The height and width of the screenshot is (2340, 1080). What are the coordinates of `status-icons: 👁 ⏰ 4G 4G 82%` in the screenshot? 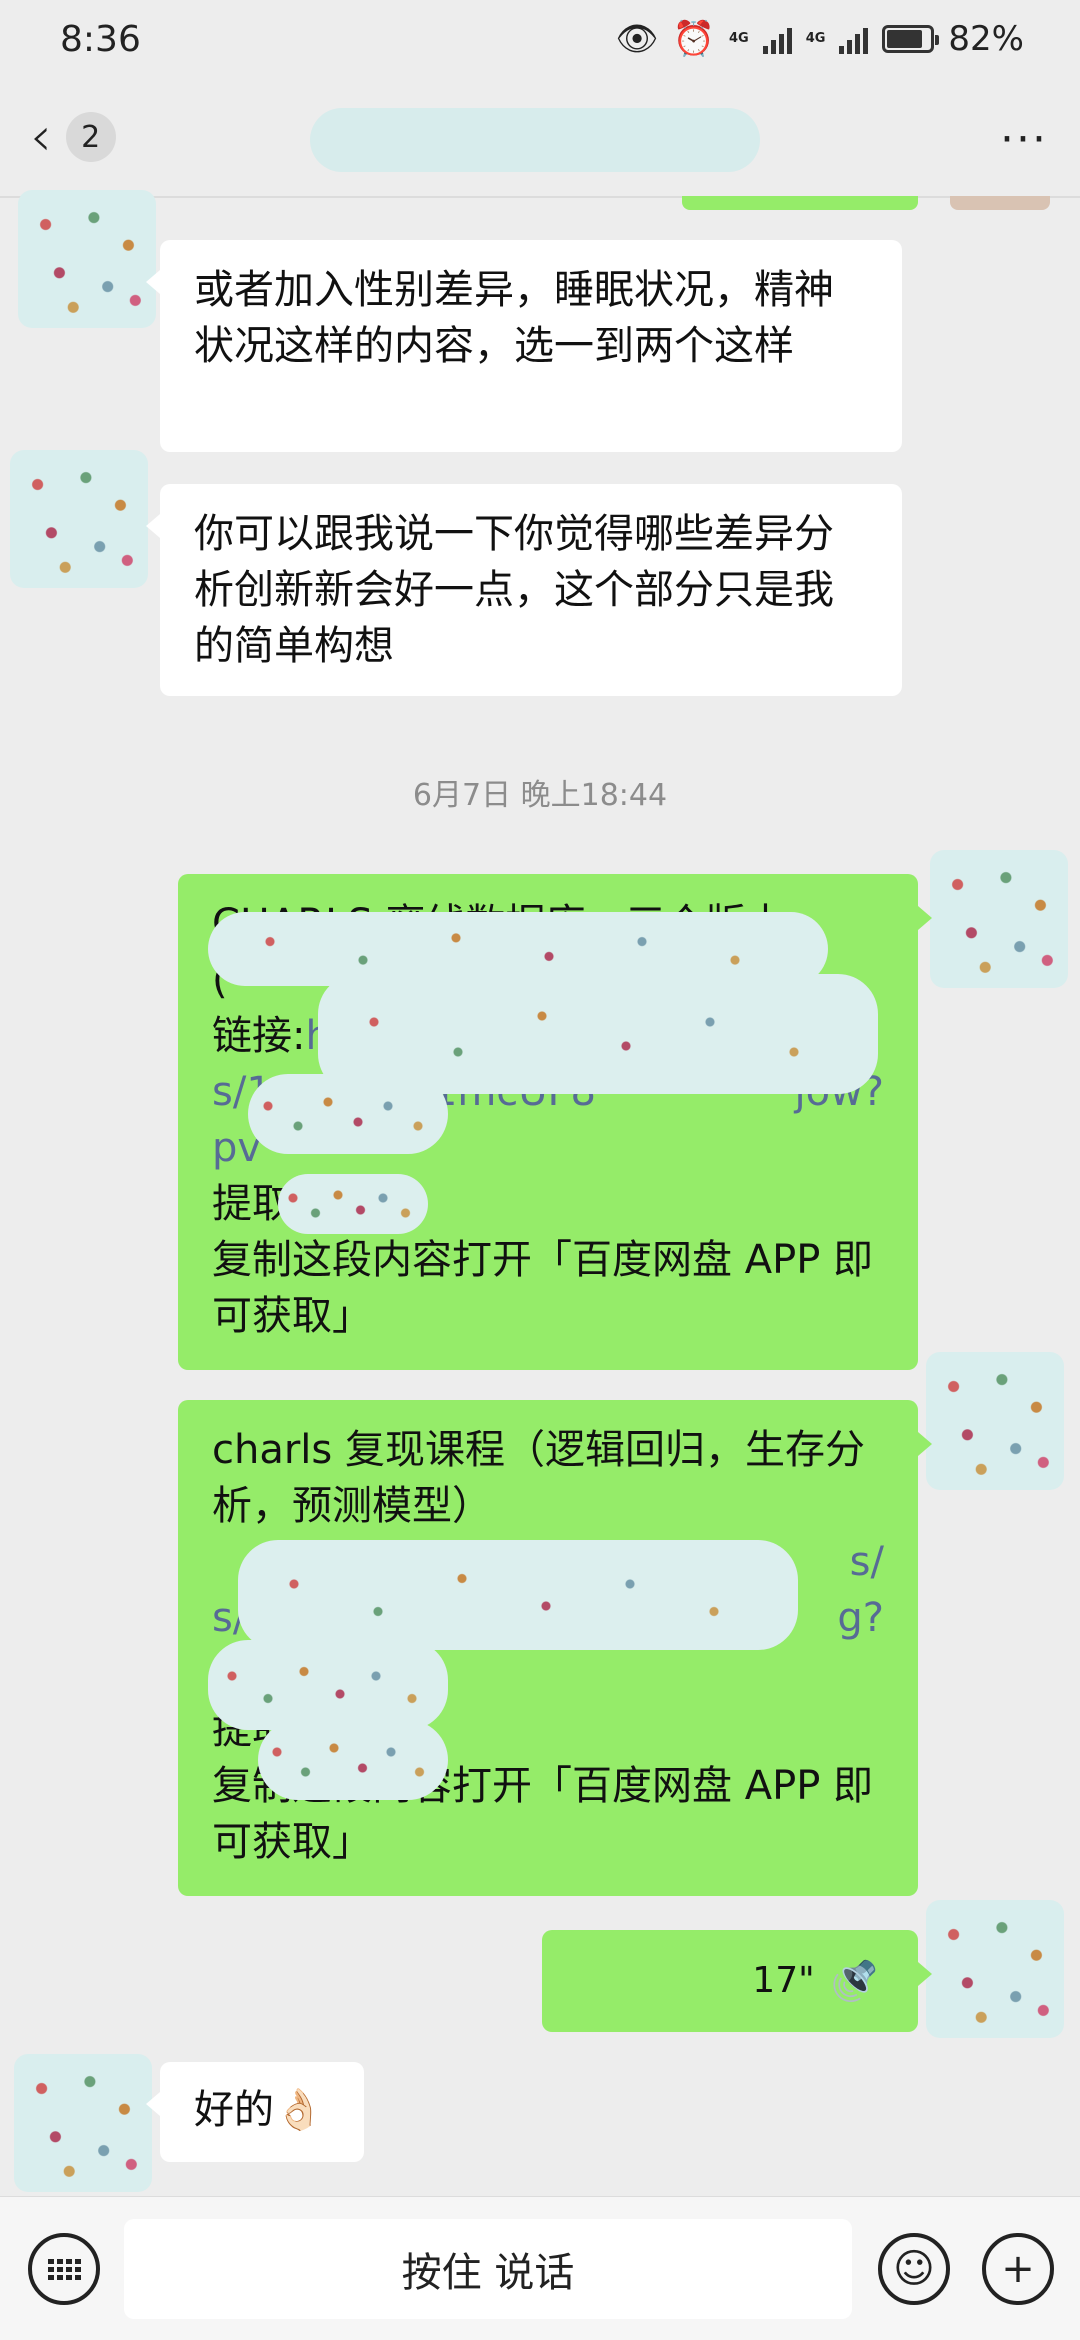 It's located at (819, 39).